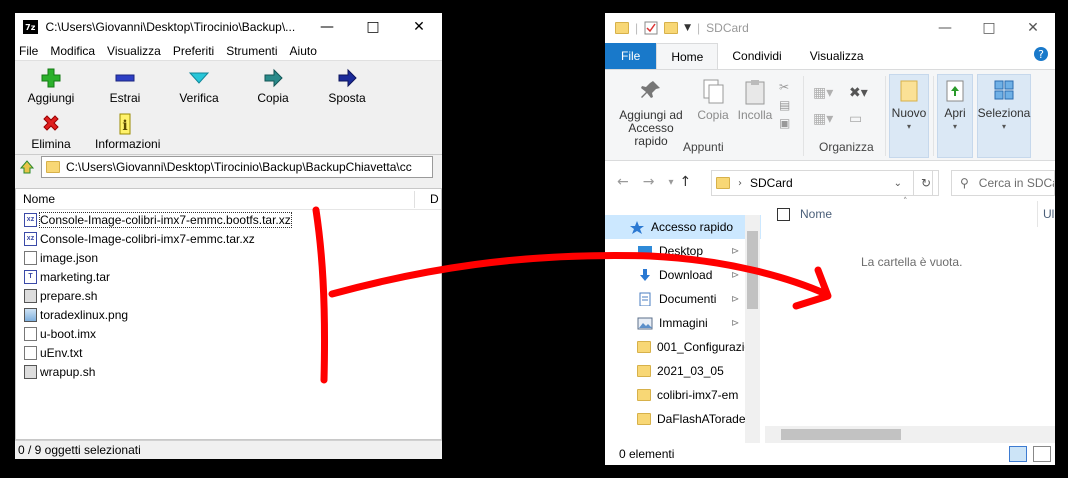  Describe the element at coordinates (686, 182) in the screenshot. I see `up-arrow-icon: ↑` at that location.